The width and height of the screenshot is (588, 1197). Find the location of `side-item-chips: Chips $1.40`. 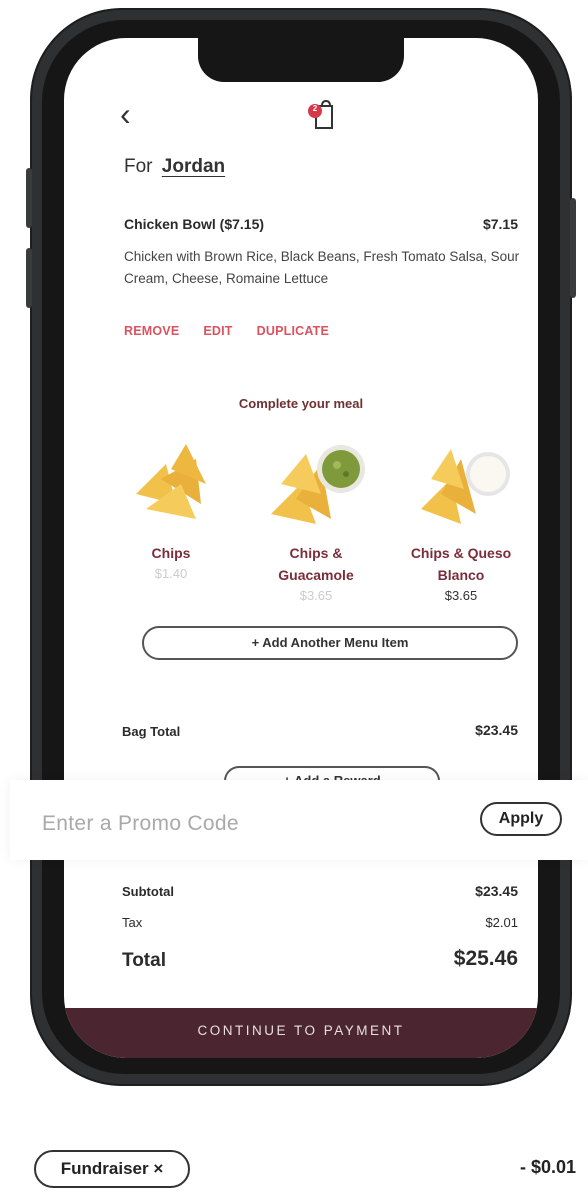

side-item-chips: Chips $1.40 is located at coordinates (171, 515).